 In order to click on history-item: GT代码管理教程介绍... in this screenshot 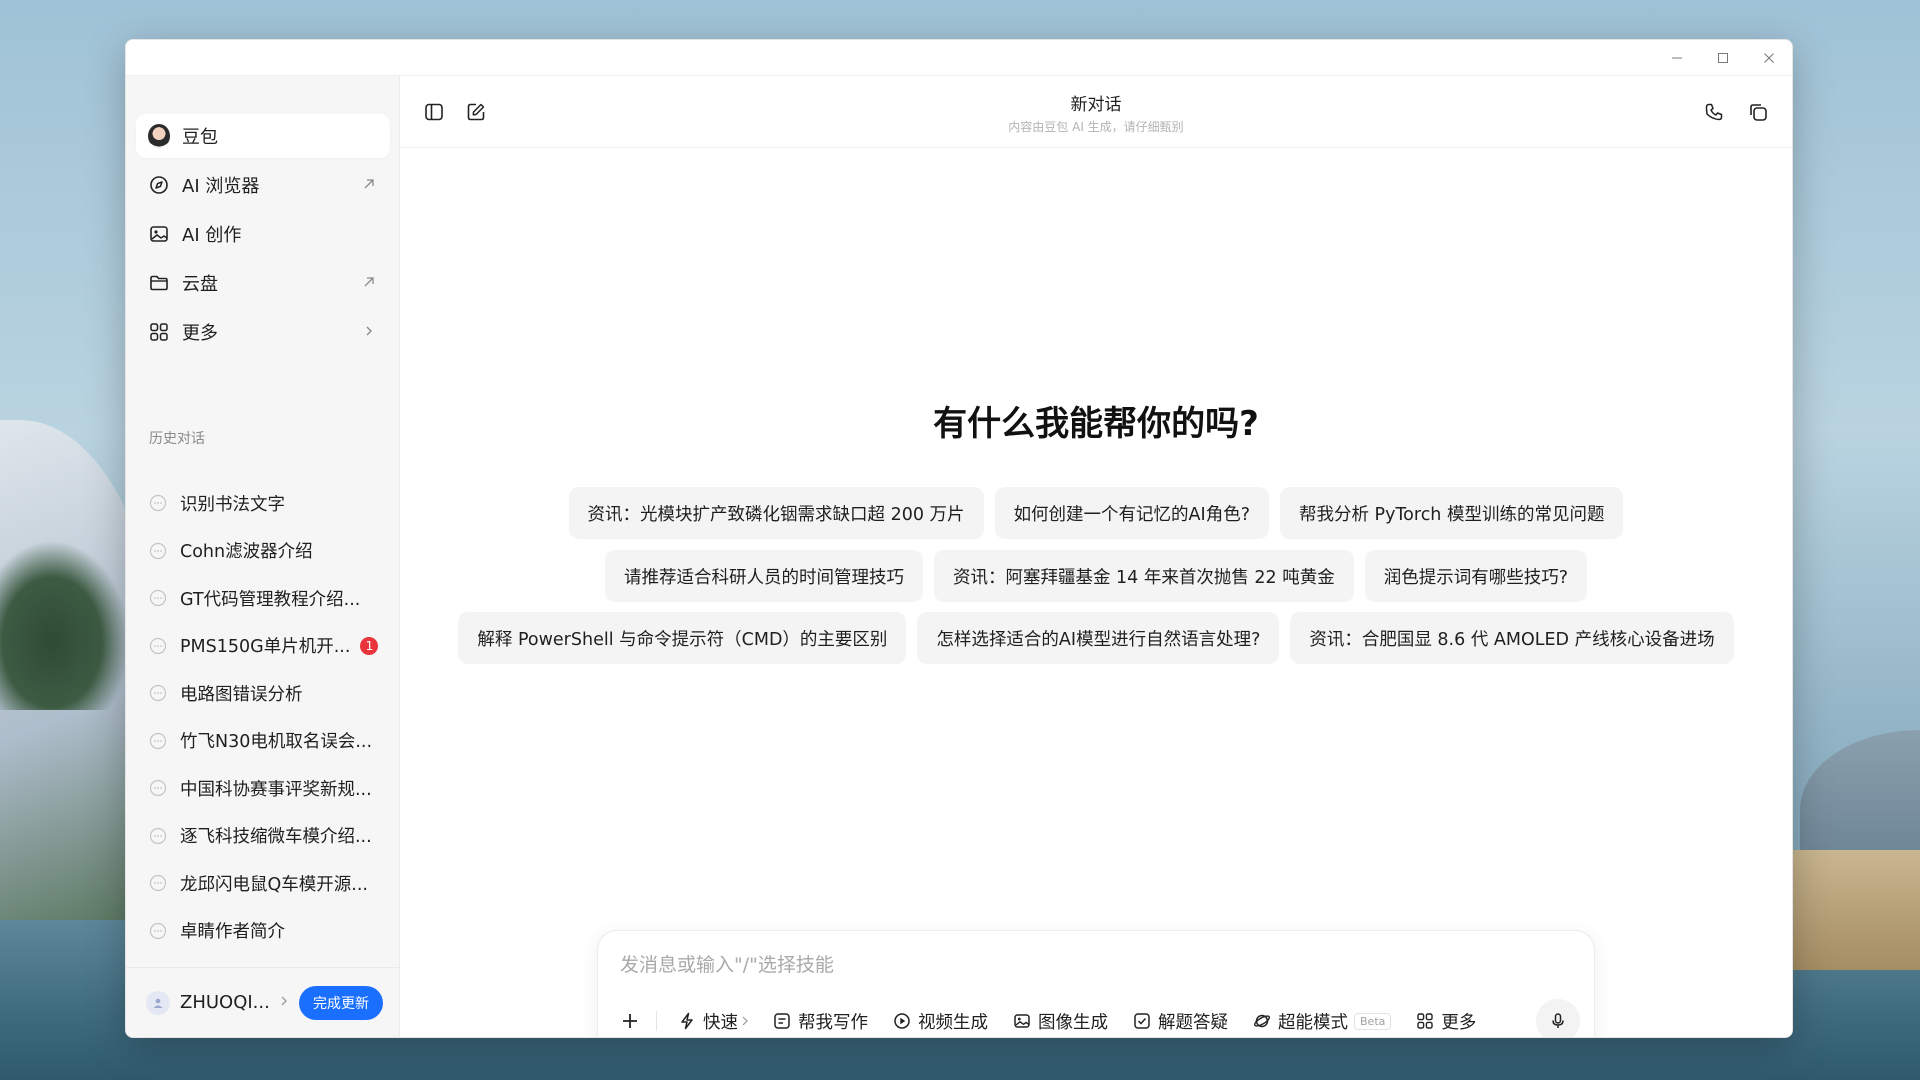, I will do `click(263, 598)`.